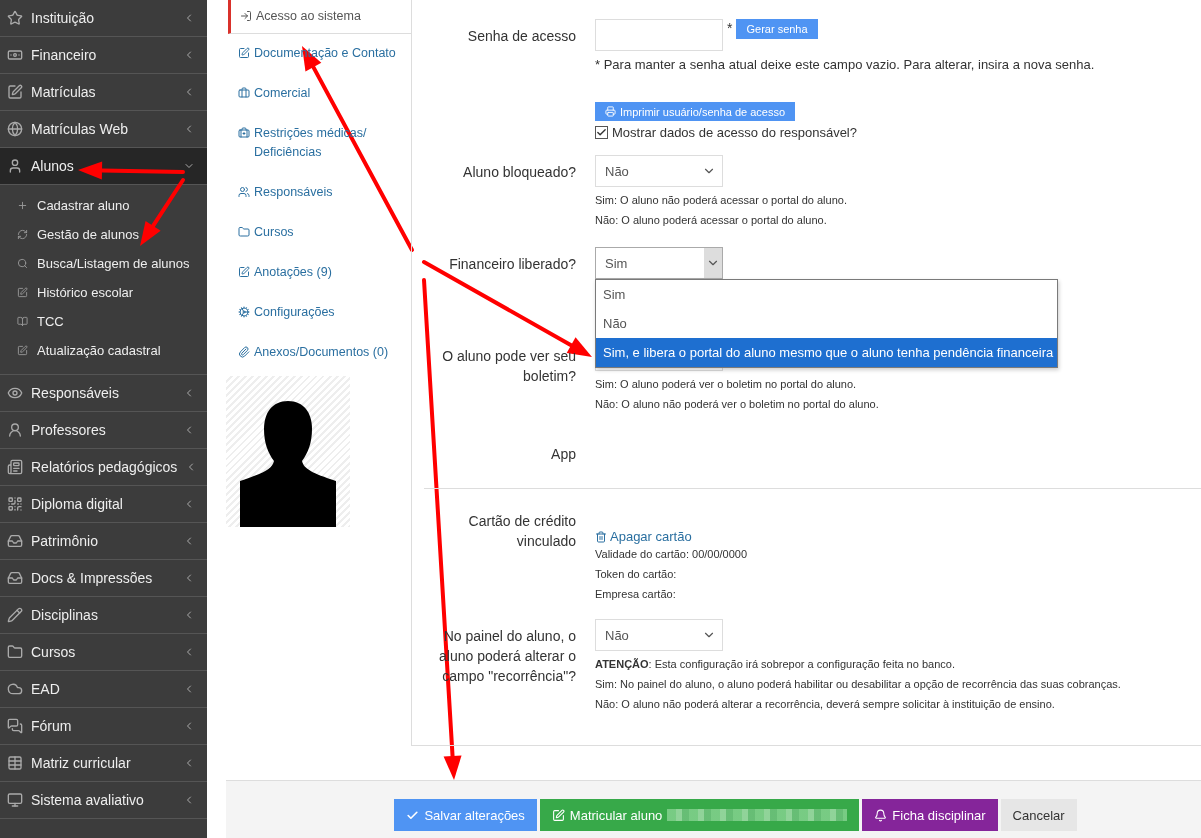 Image resolution: width=1201 pixels, height=838 pixels. I want to click on chat-icon, so click(15, 726).